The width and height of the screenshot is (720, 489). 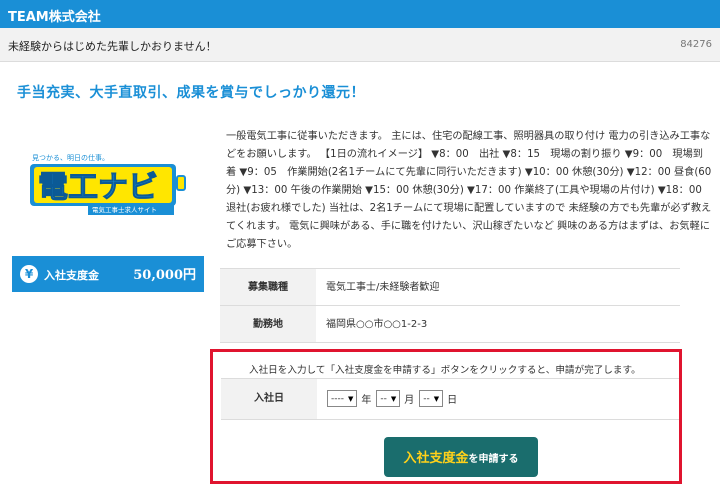 I want to click on start-date-row: 入社日 ---- ▼ 年 -- ▼ 月 -- ▼ 日, so click(x=450, y=399).